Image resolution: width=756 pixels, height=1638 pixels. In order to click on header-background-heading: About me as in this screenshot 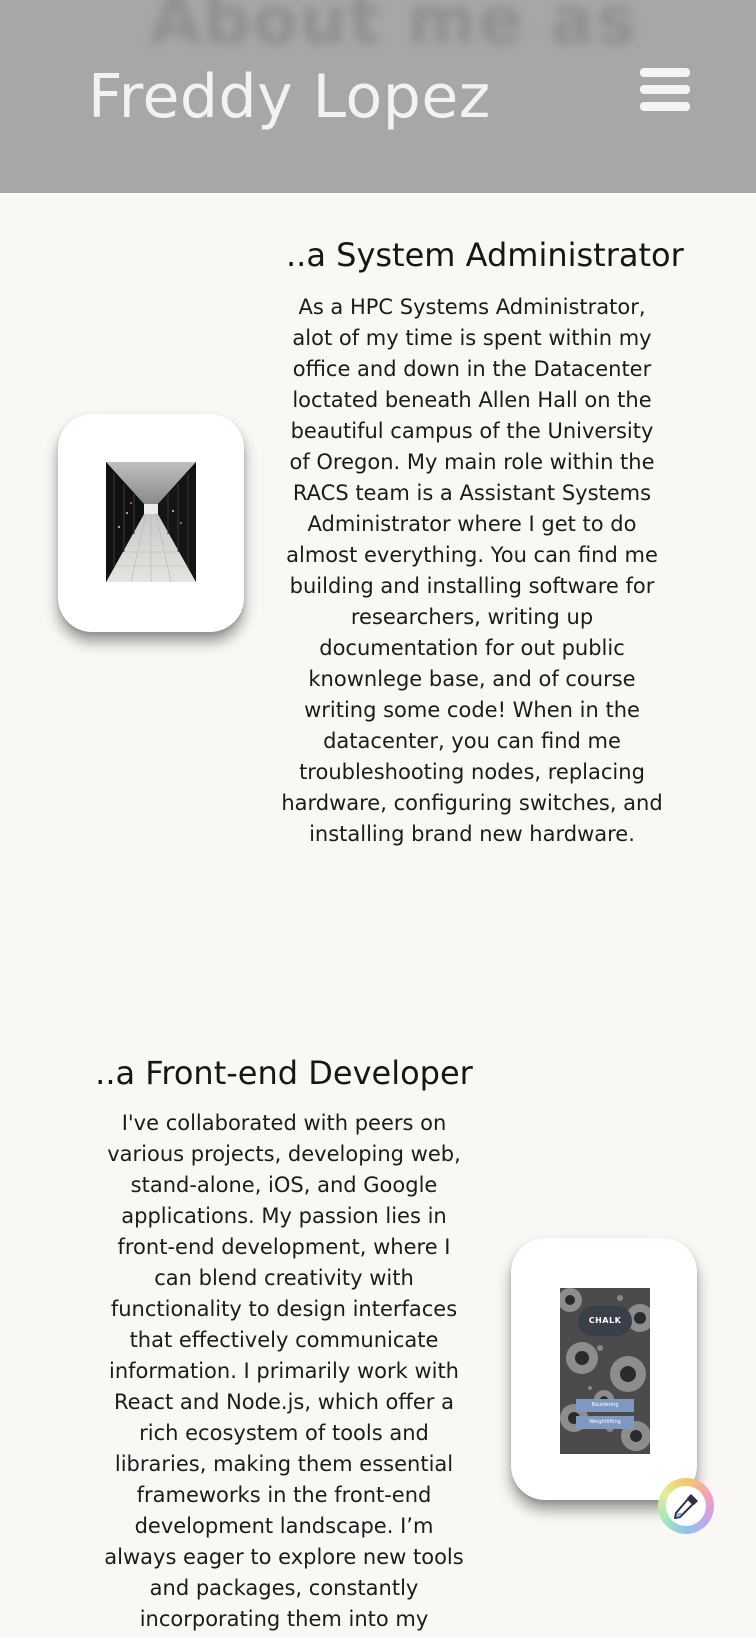, I will do `click(394, 29)`.